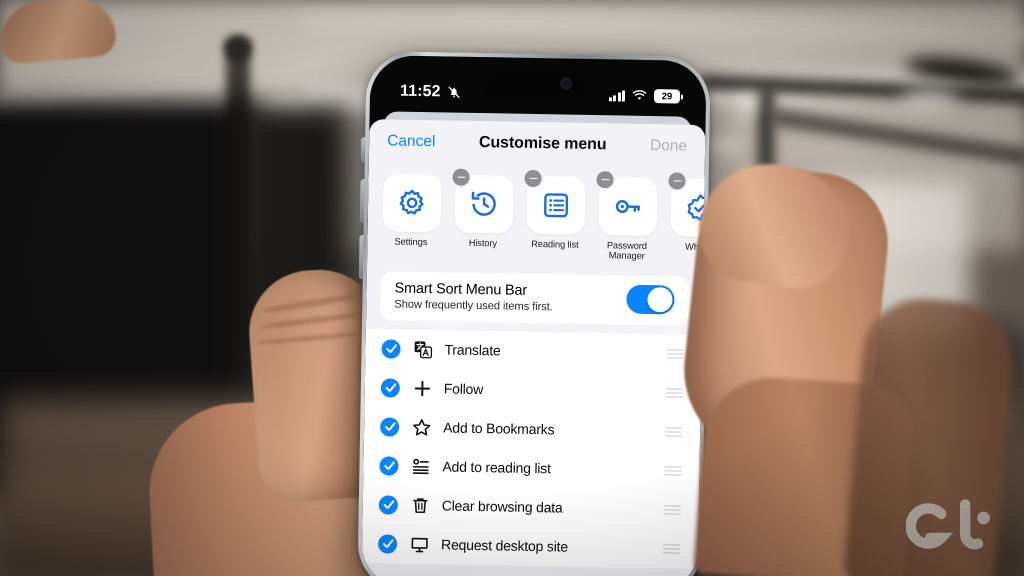  I want to click on menu-item-row: Add to reading list, so click(531, 468).